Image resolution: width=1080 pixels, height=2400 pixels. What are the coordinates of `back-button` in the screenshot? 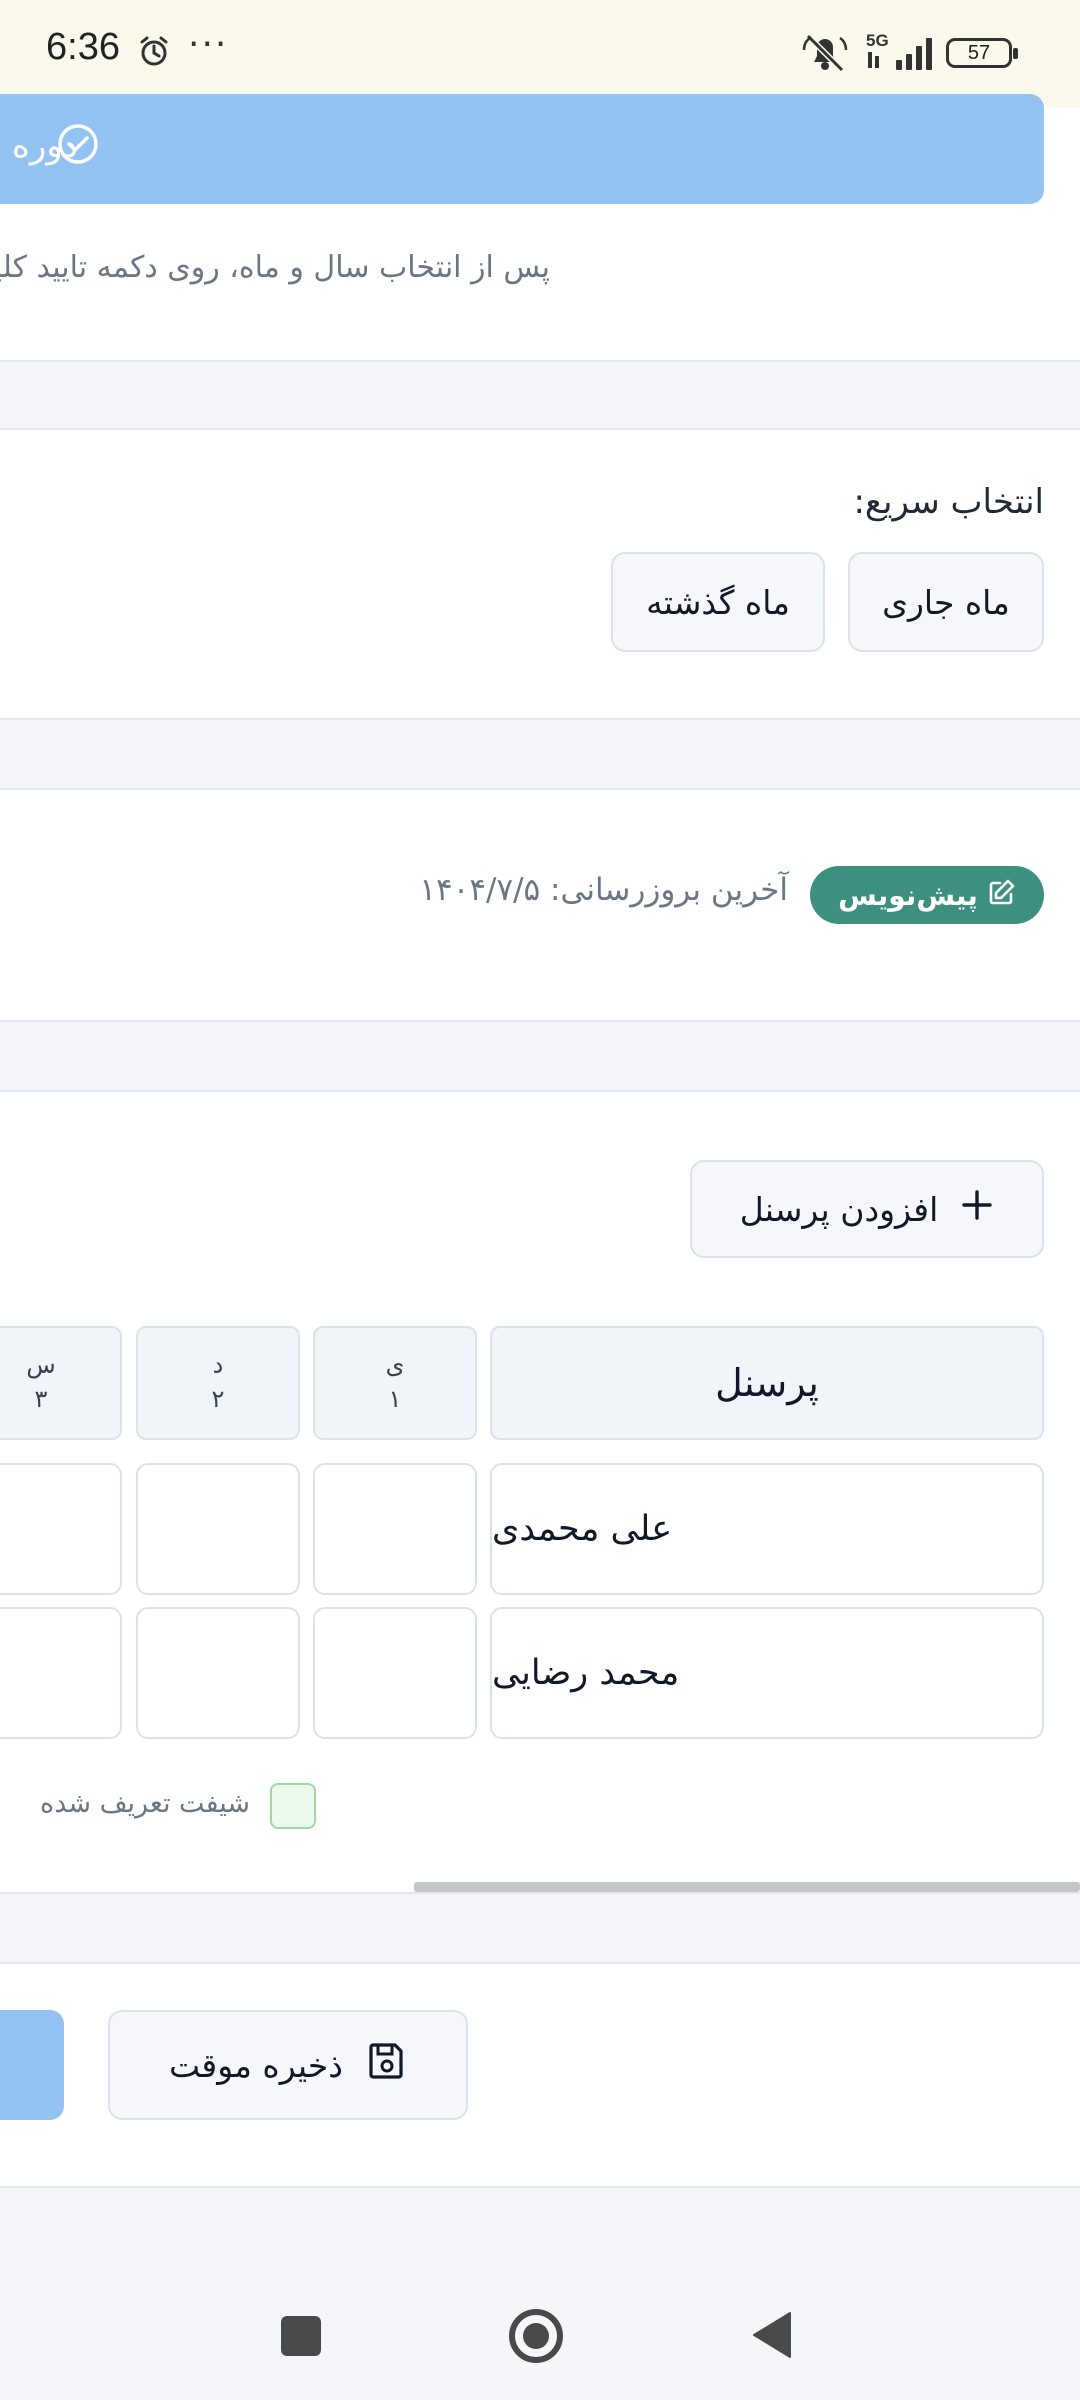 It's located at (772, 2337).